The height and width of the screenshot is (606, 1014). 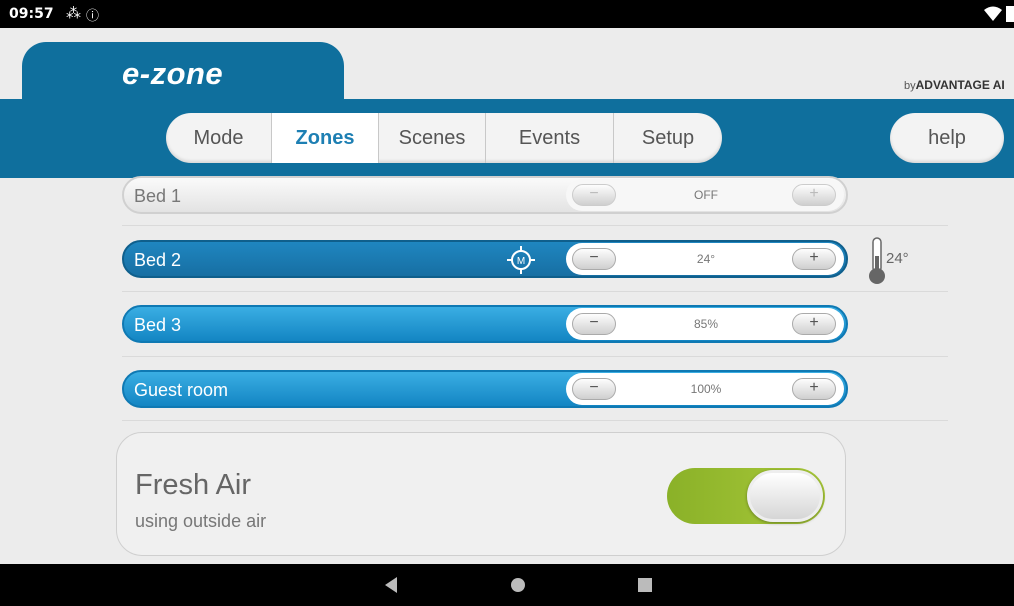 What do you see at coordinates (897, 258) in the screenshot?
I see `sensor-temperature: 24°` at bounding box center [897, 258].